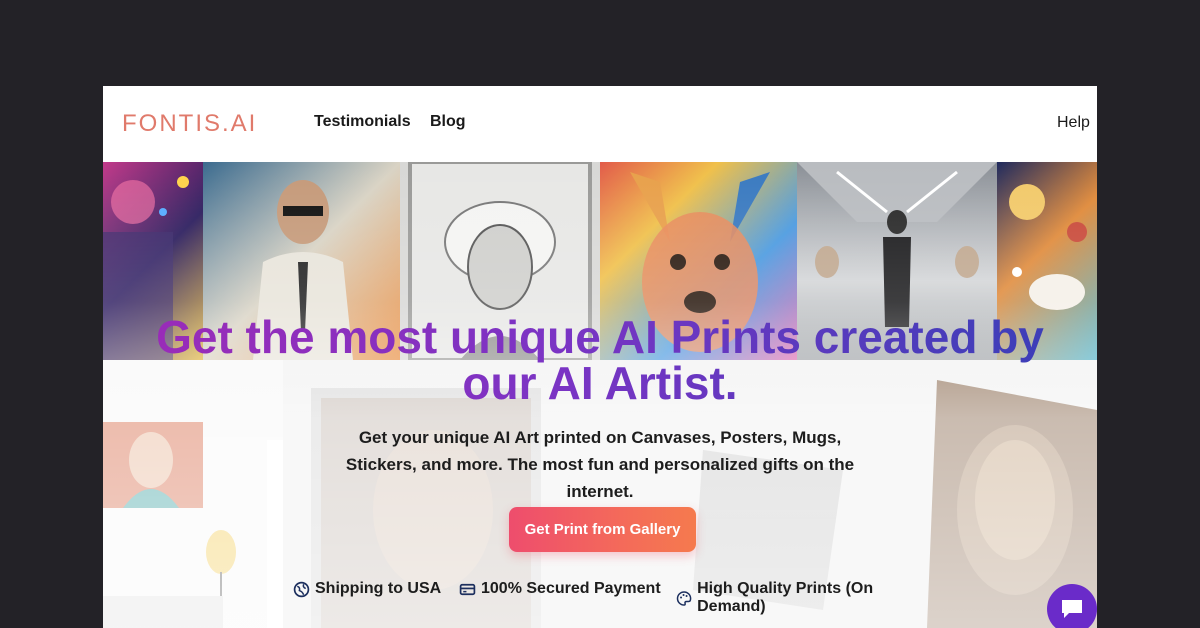 The image size is (1200, 628). I want to click on chat-button, so click(1072, 606).